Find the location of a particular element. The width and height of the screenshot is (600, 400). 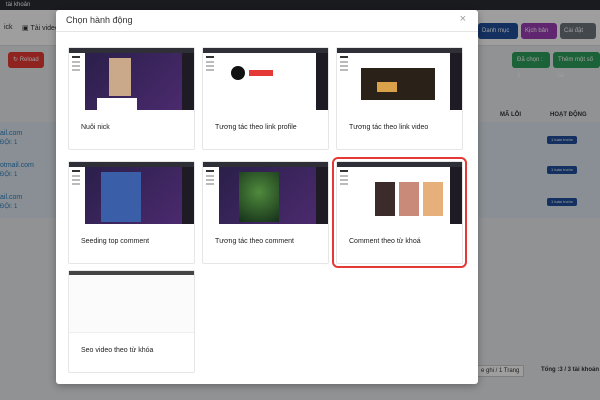

action-label: Comment theo từ khoá is located at coordinates (385, 241).